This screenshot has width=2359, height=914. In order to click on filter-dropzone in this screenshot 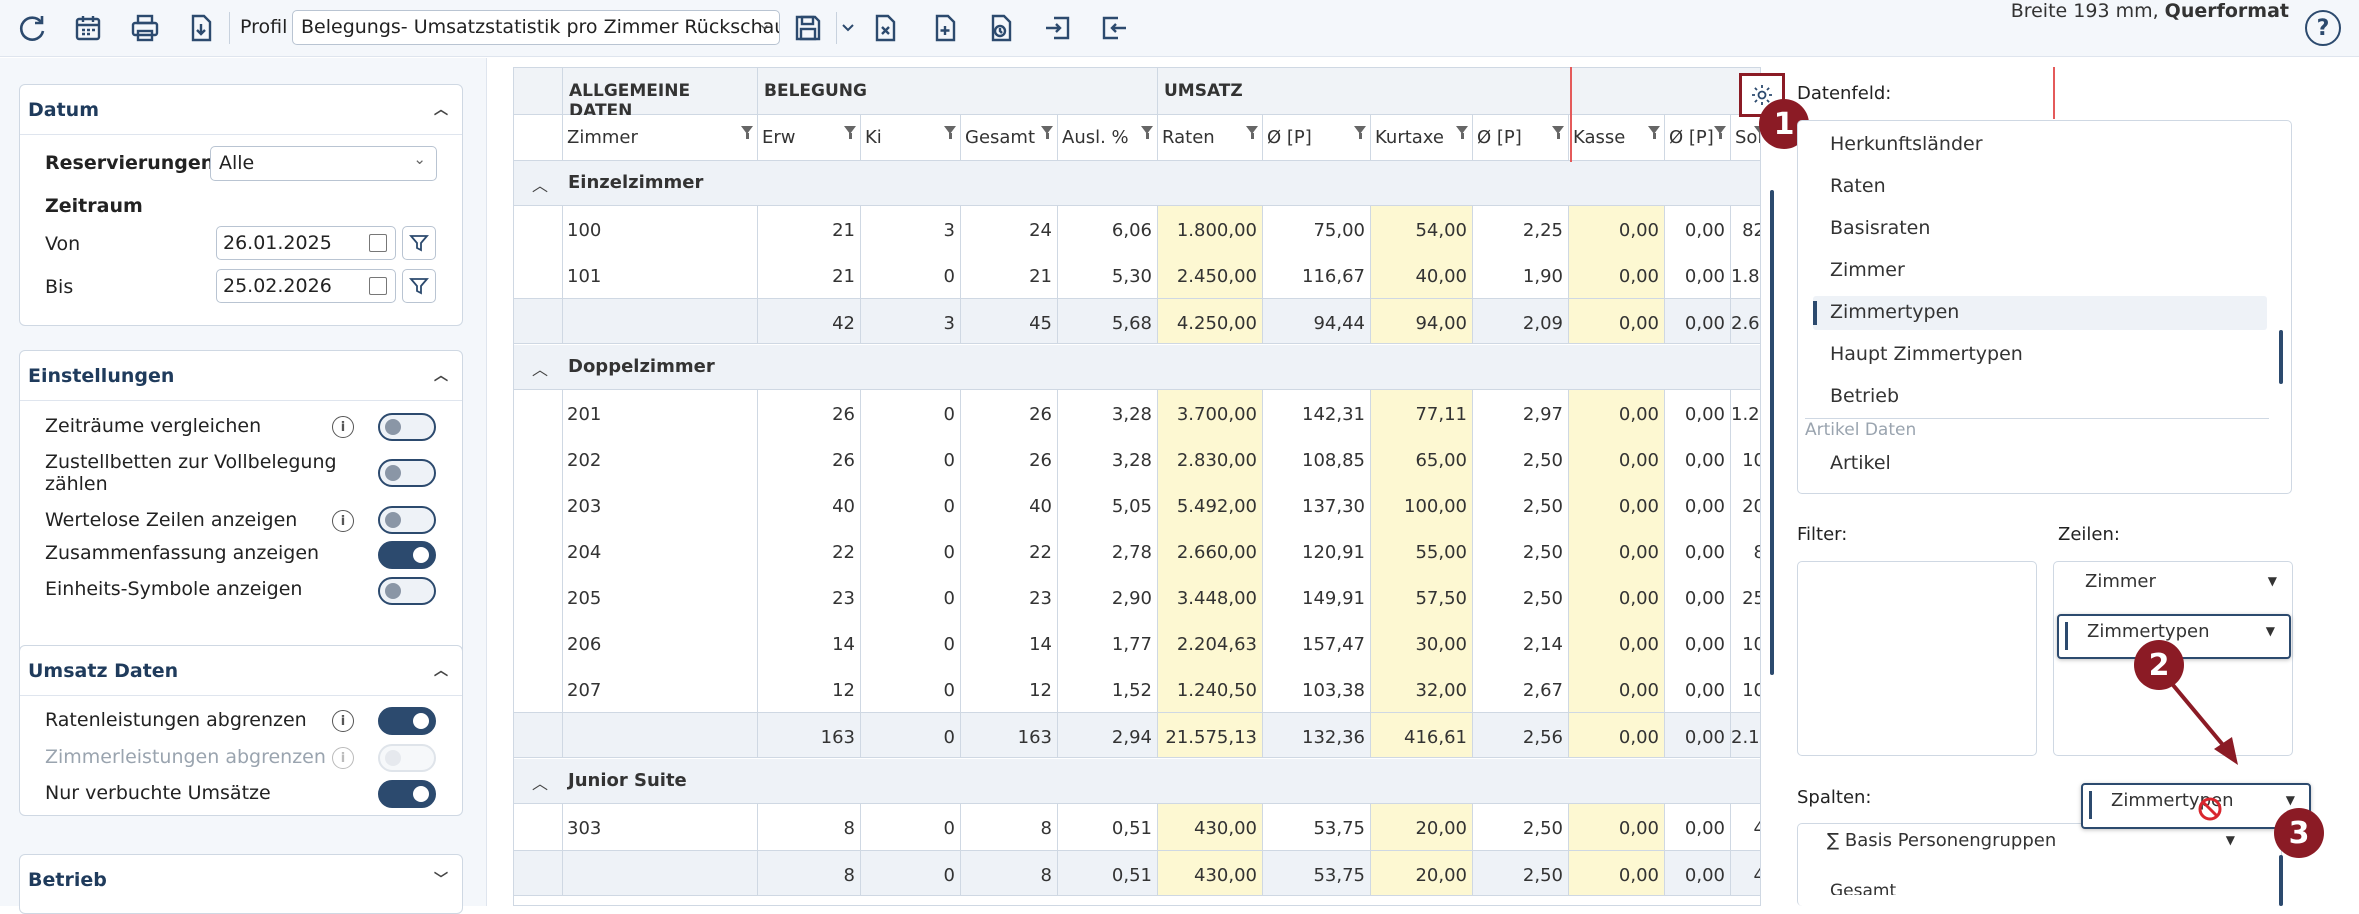, I will do `click(1917, 658)`.